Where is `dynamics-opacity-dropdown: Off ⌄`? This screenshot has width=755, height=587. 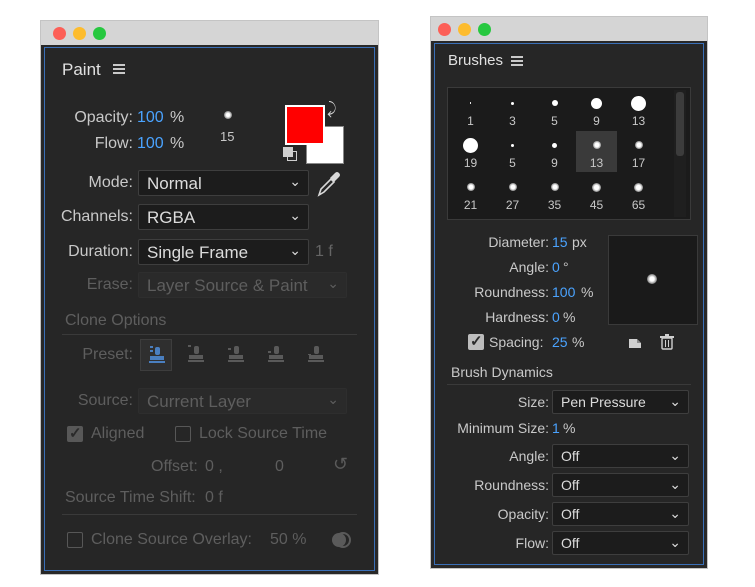
dynamics-opacity-dropdown: Off ⌄ is located at coordinates (620, 514).